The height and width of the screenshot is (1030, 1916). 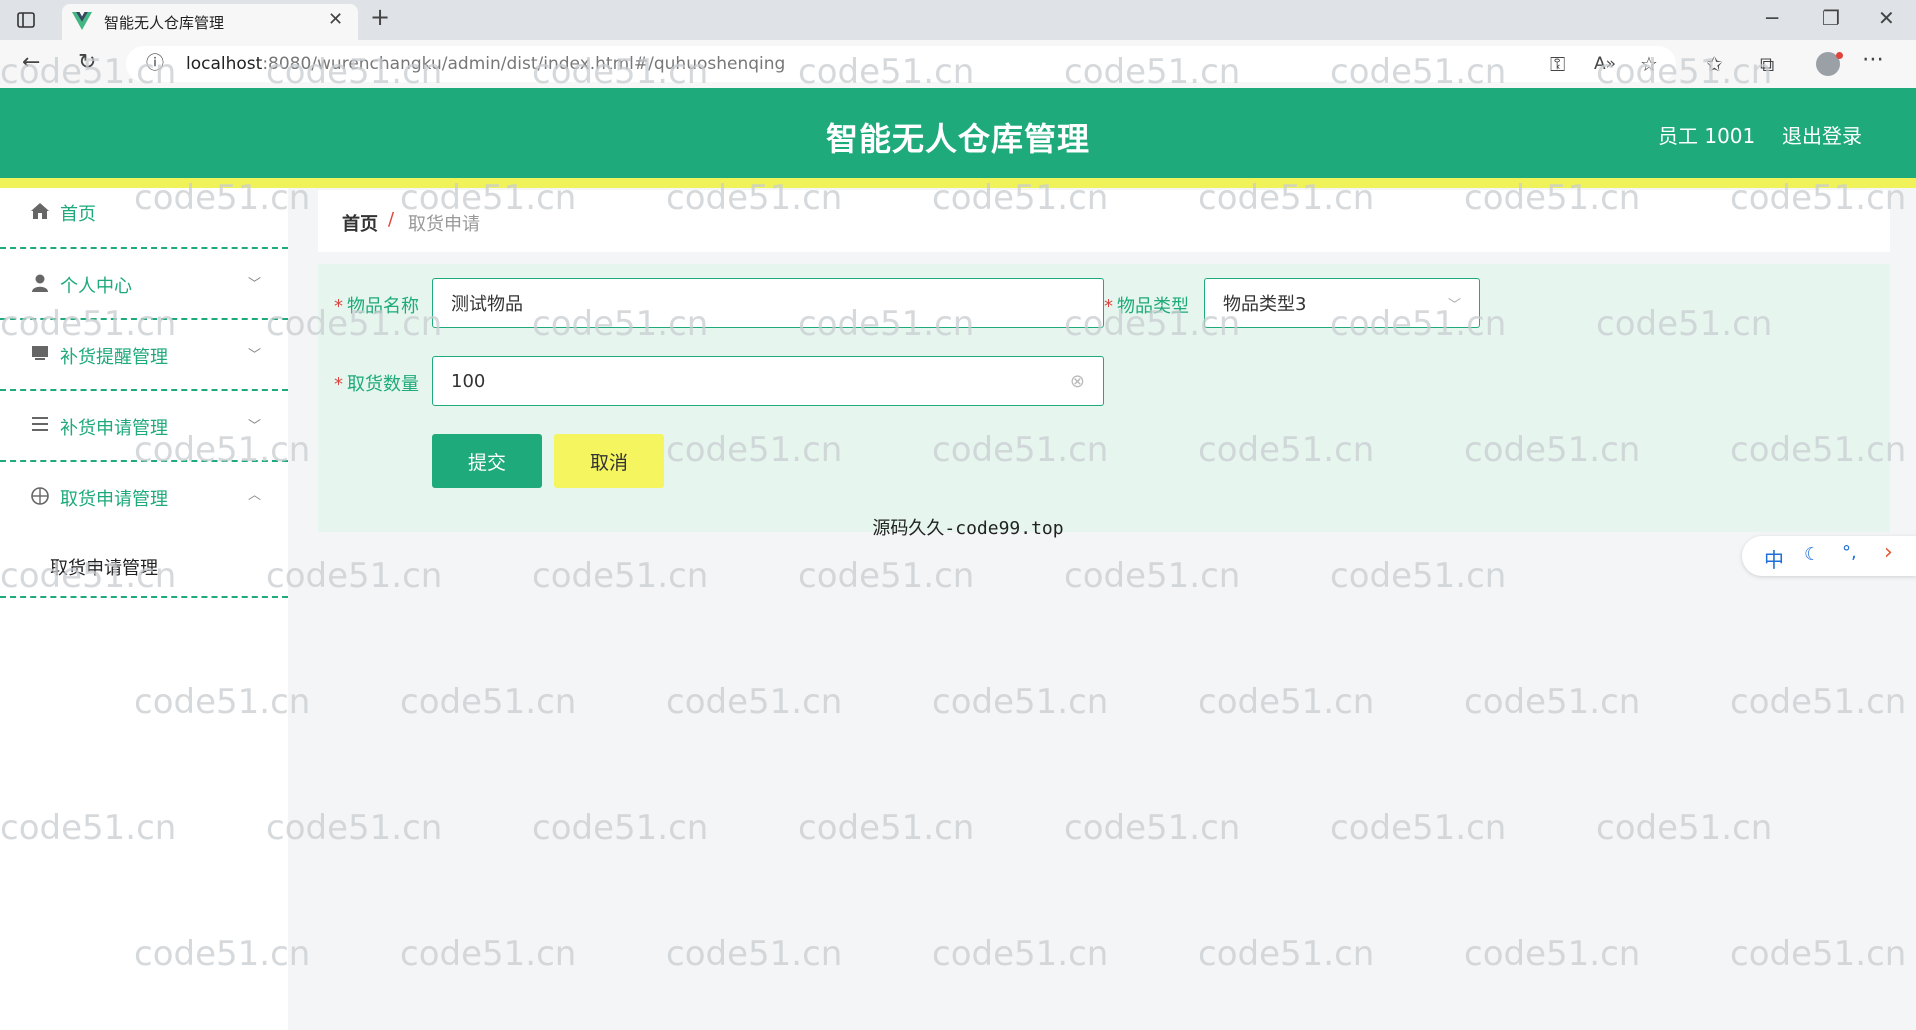 I want to click on moon-icon: ☾, so click(x=1812, y=554).